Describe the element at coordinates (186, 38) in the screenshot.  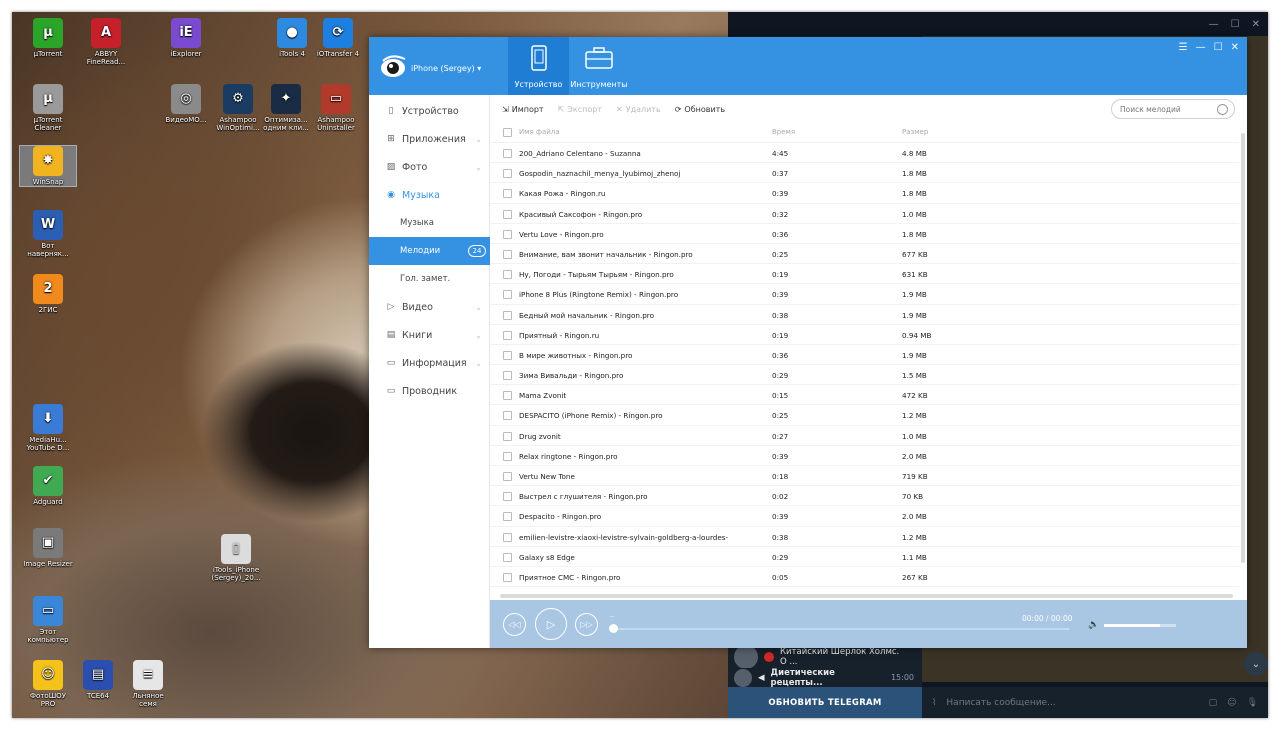
I see `desktop-icon: iE iExplorer` at that location.